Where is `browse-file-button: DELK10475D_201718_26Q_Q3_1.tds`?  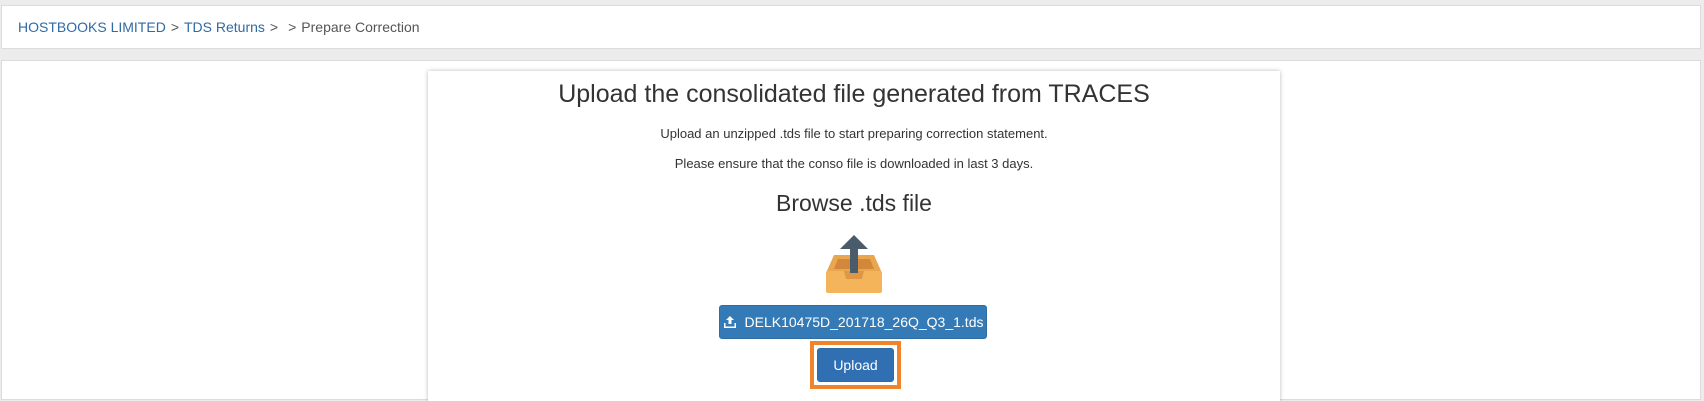
browse-file-button: DELK10475D_201718_26Q_Q3_1.tds is located at coordinates (853, 322).